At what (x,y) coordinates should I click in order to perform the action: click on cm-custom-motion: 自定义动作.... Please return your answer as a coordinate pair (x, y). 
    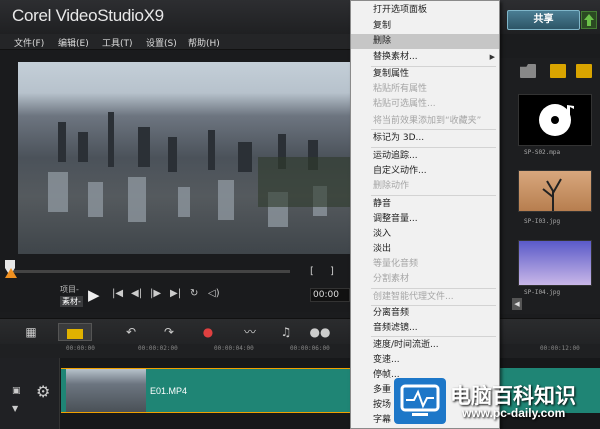
    Looking at the image, I should click on (425, 171).